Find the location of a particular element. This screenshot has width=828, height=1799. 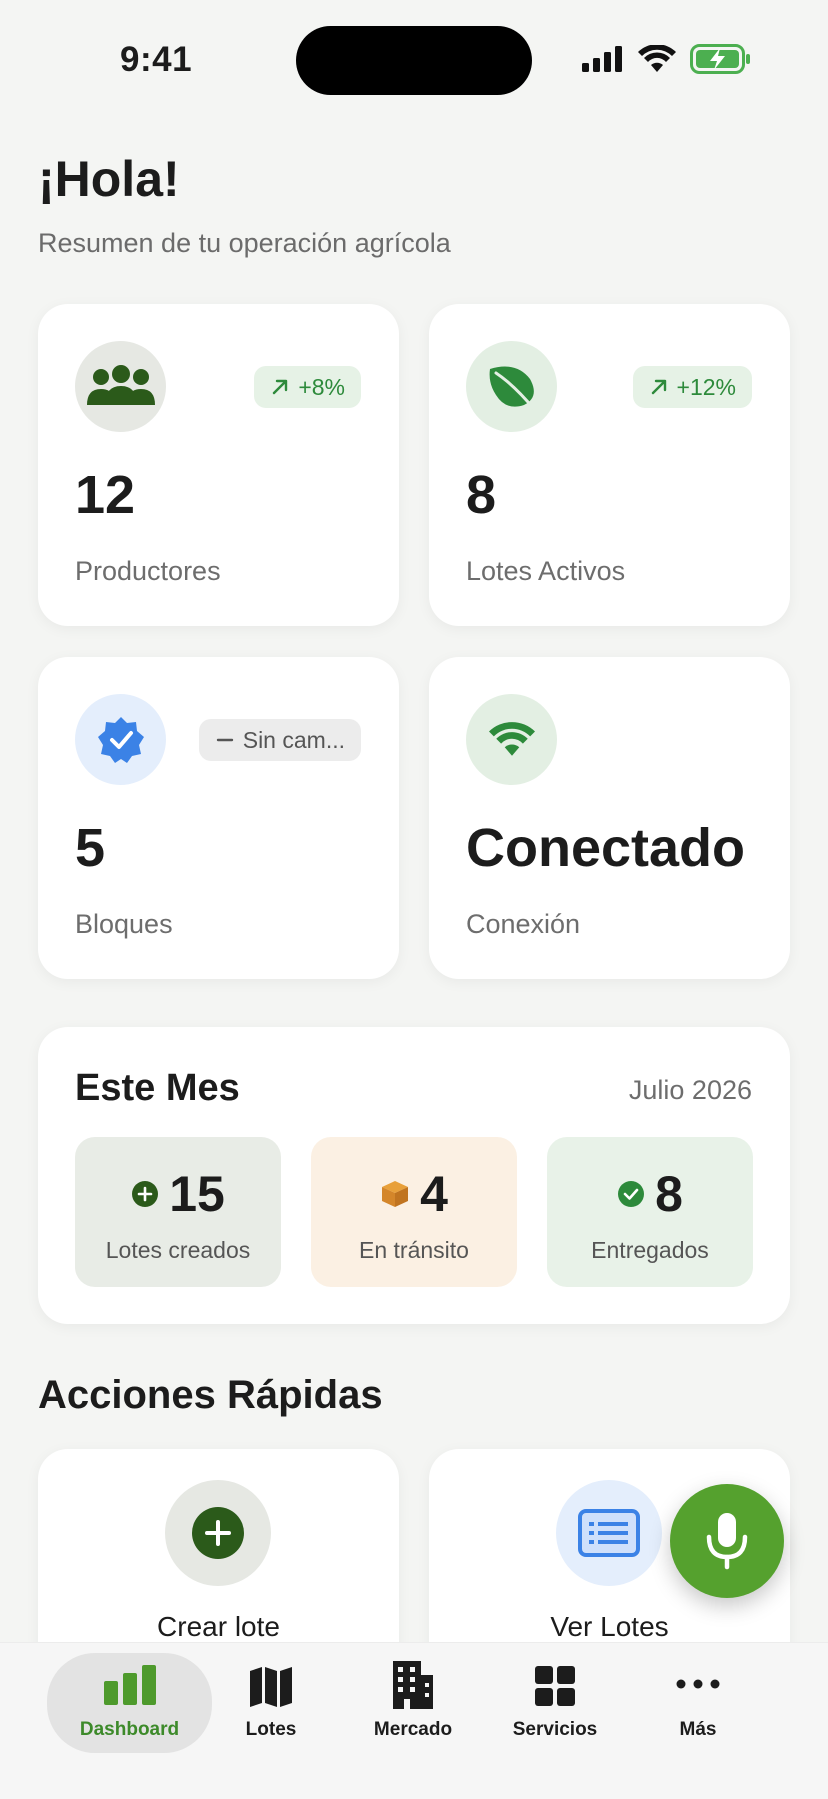

tab-mas: Más is located at coordinates (698, 1698).